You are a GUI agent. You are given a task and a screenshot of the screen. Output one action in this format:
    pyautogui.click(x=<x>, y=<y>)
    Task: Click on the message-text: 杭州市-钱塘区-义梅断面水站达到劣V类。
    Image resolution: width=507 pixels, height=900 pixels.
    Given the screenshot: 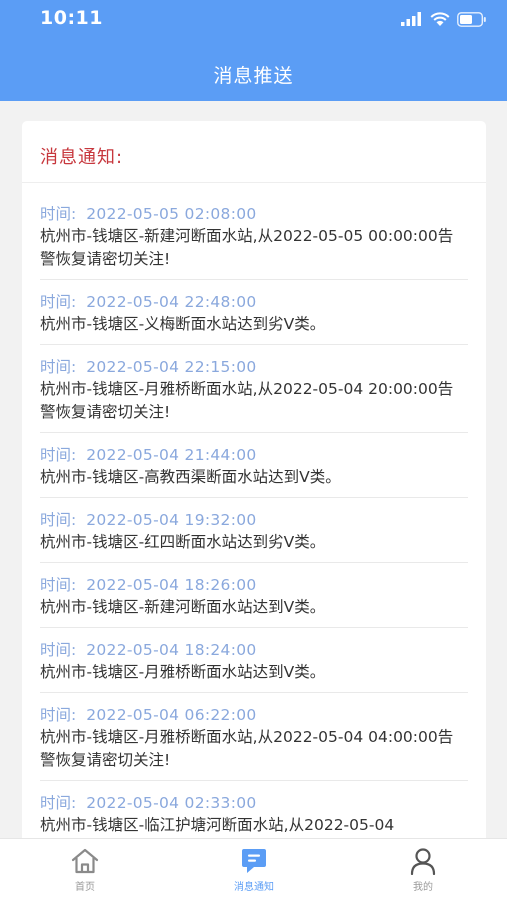 What is the action you would take?
    pyautogui.click(x=183, y=324)
    